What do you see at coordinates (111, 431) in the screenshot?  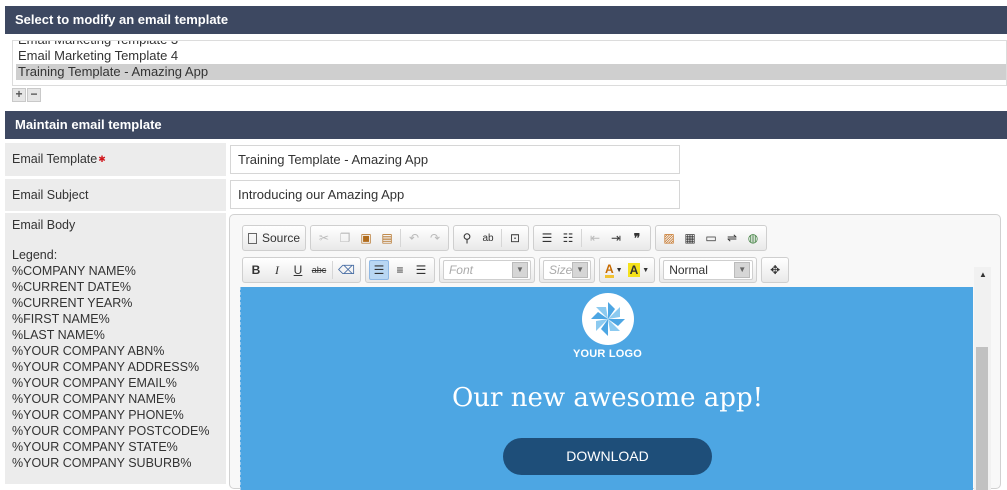 I see `legend-item: %YOUR COMPANY POSTCODE%` at bounding box center [111, 431].